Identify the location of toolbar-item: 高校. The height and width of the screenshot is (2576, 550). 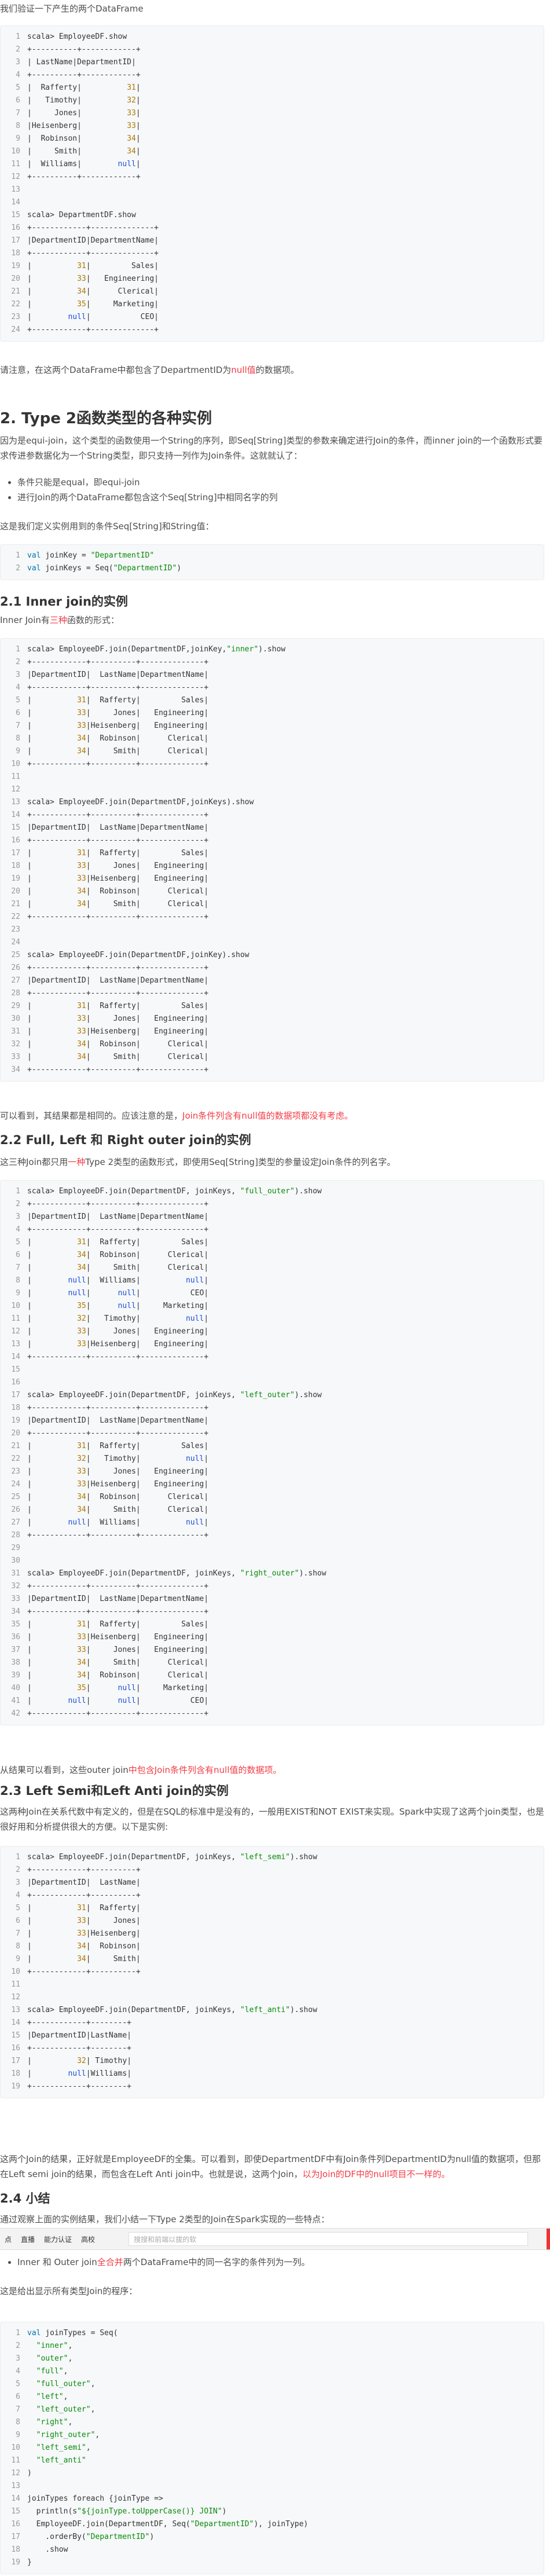
(88, 2239).